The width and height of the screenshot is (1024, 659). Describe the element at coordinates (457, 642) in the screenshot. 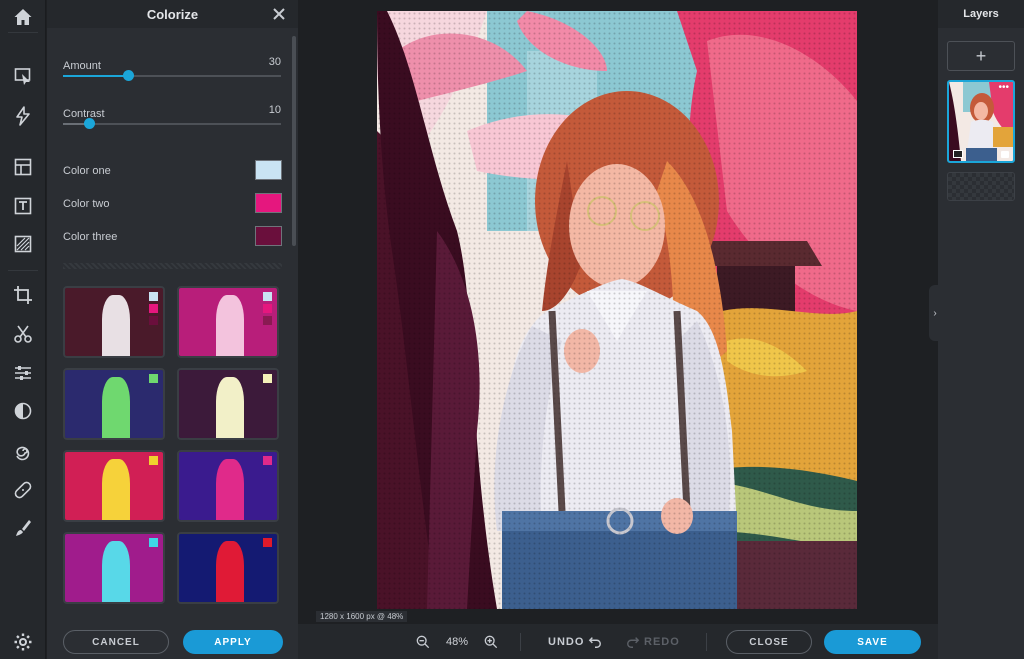

I see `zoom-level: 48%` at that location.